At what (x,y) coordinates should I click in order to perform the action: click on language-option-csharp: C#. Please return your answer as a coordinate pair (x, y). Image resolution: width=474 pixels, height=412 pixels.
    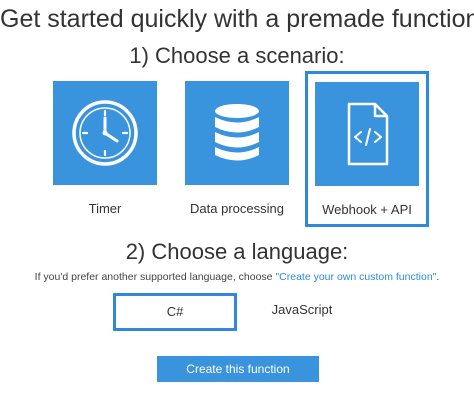
    Looking at the image, I should click on (175, 312).